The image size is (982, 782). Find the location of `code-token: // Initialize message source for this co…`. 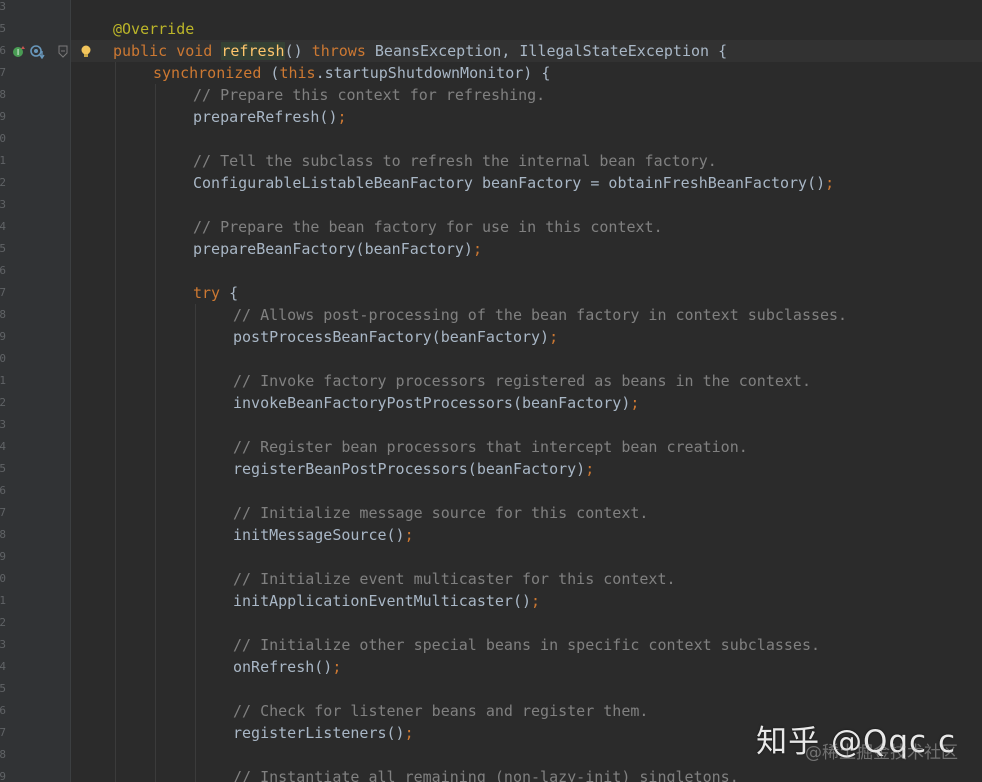

code-token: // Initialize message source for this co… is located at coordinates (441, 513).